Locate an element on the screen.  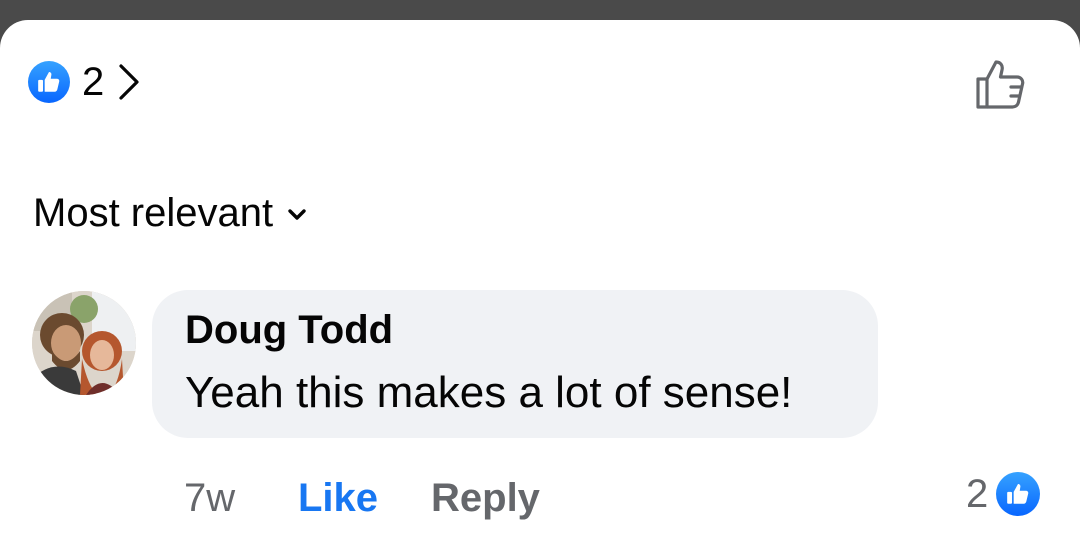
thumbs-up-outline-icon is located at coordinates (1000, 84).